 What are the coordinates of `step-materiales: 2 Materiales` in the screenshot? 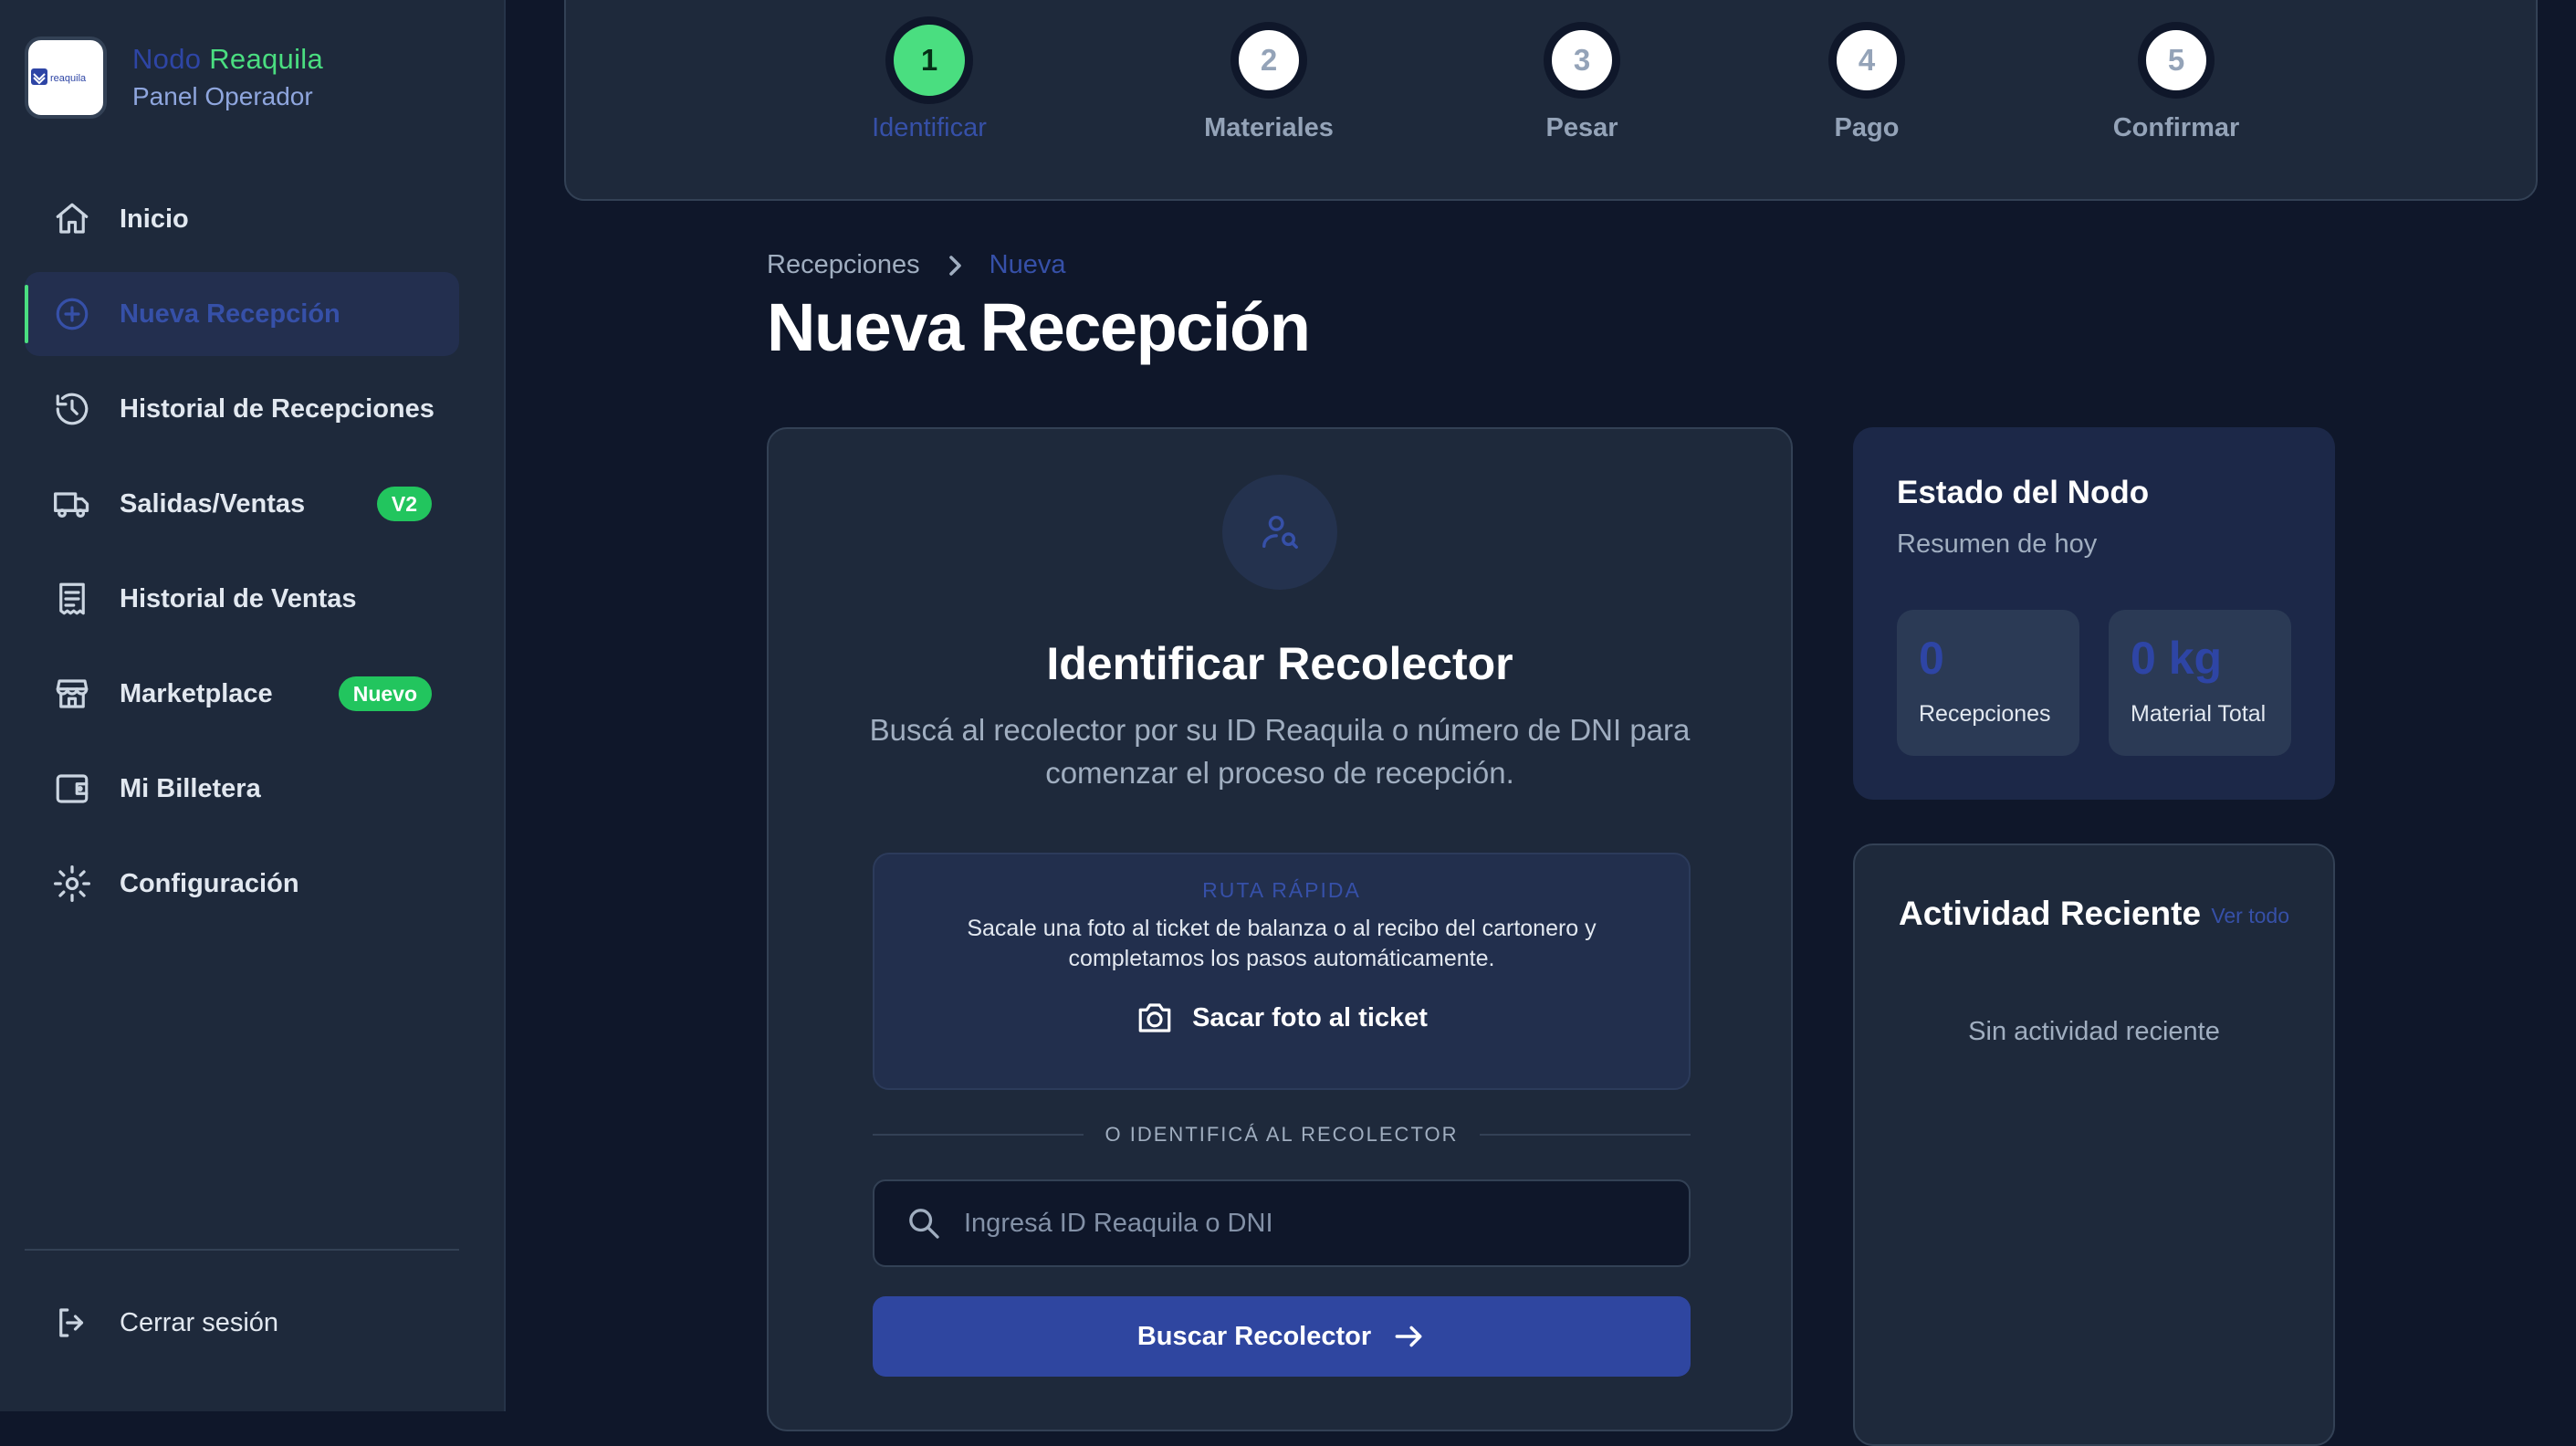 It's located at (1269, 82).